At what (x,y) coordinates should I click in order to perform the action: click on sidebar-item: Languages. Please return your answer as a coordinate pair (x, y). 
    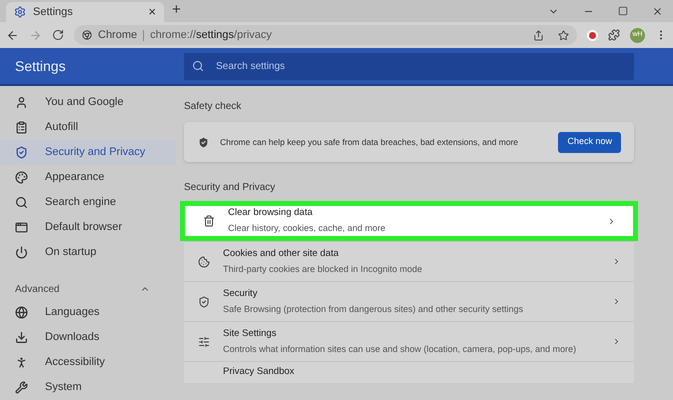
    Looking at the image, I should click on (88, 312).